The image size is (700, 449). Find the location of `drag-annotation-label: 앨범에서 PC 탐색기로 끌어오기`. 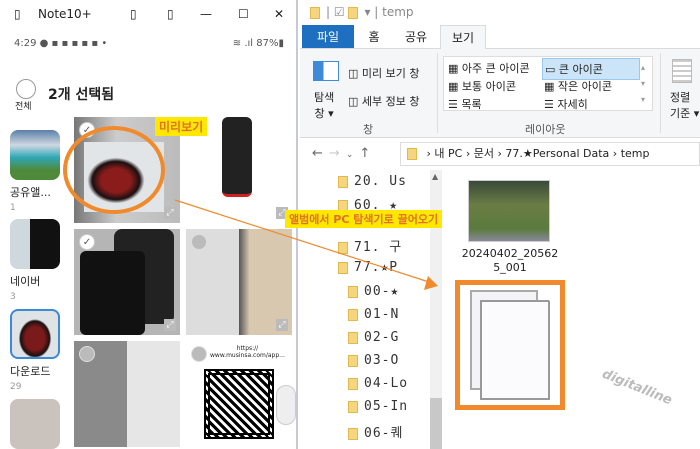

drag-annotation-label: 앨범에서 PC 탐색기로 끌어오기 is located at coordinates (364, 219).